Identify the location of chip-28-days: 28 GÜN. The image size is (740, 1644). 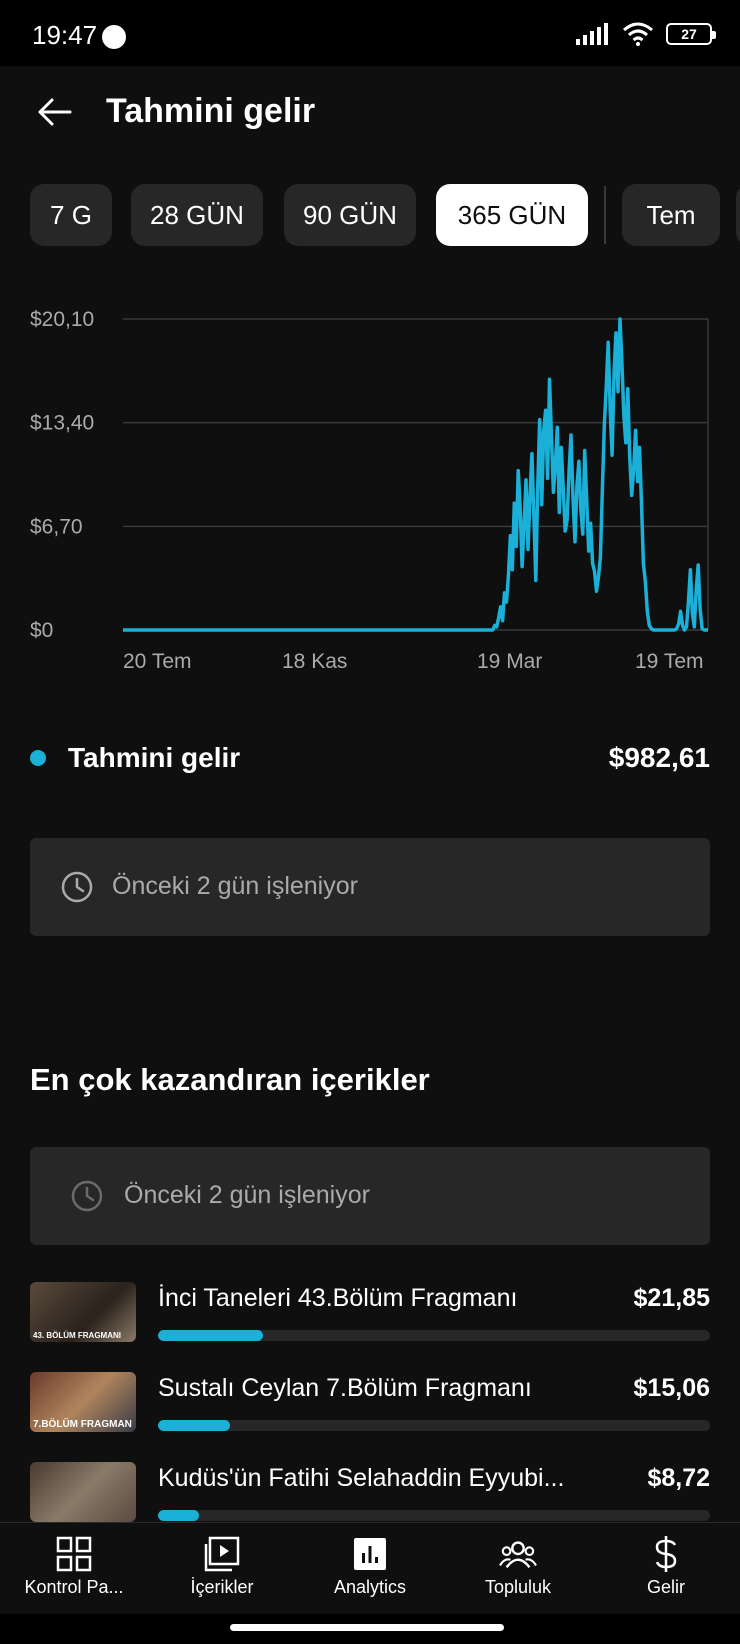
(197, 215).